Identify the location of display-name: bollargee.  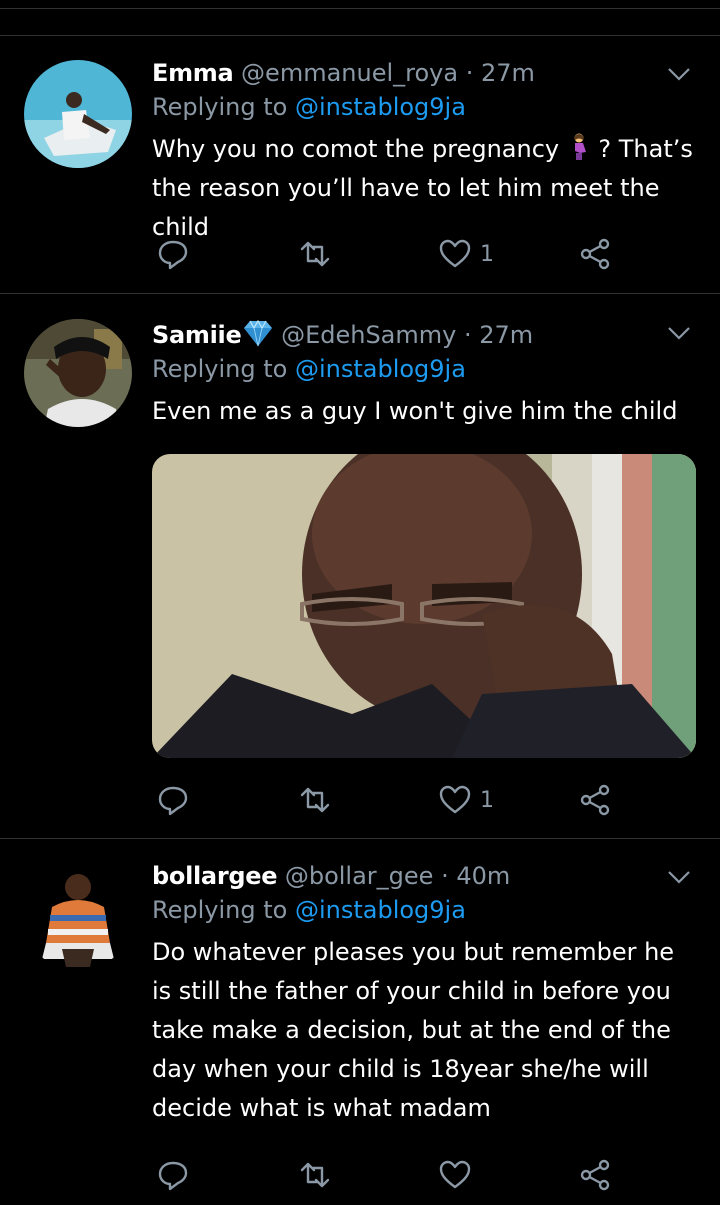
(214, 876).